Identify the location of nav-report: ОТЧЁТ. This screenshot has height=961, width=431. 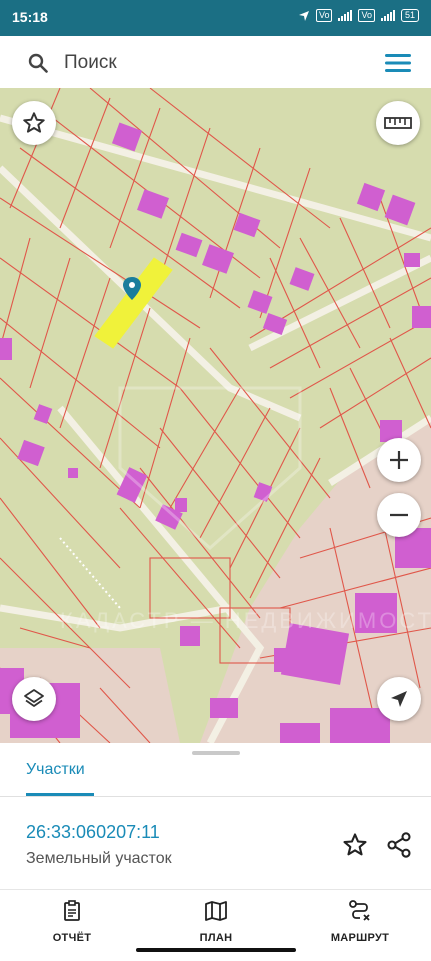
(72, 923).